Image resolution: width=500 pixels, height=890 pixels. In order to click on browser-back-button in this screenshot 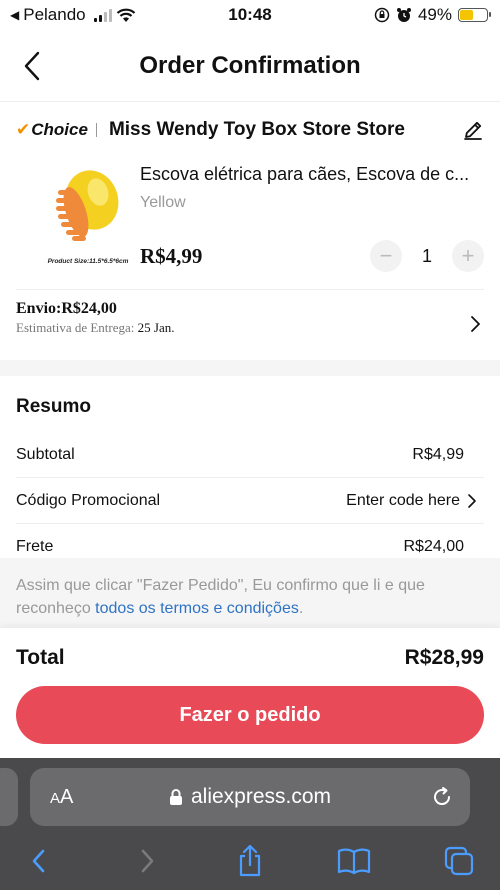, I will do `click(39, 861)`.